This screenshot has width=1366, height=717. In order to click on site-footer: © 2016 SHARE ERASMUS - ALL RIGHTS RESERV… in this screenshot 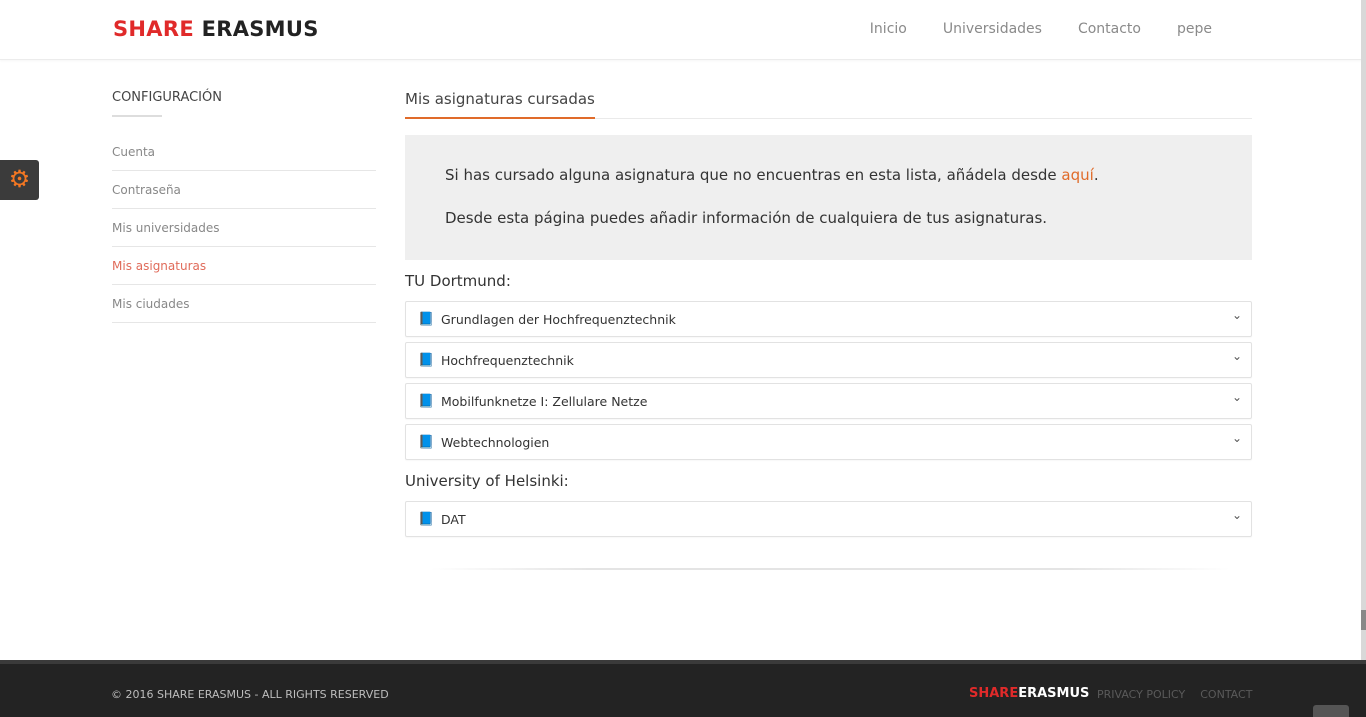, I will do `click(683, 688)`.